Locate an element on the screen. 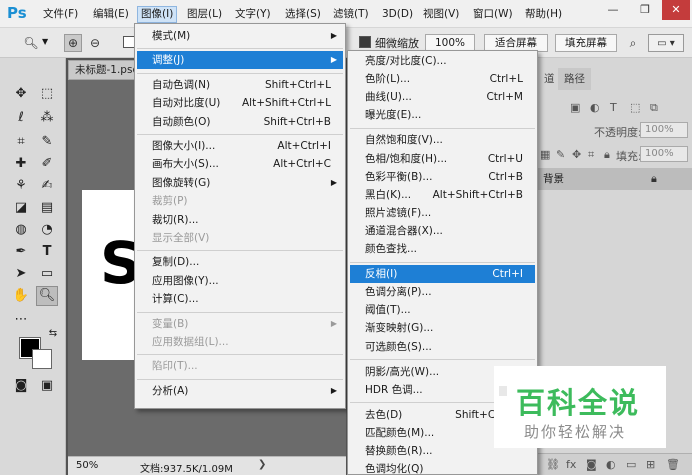 This screenshot has height=475, width=692. menu-window: 窗口(W) is located at coordinates (493, 14).